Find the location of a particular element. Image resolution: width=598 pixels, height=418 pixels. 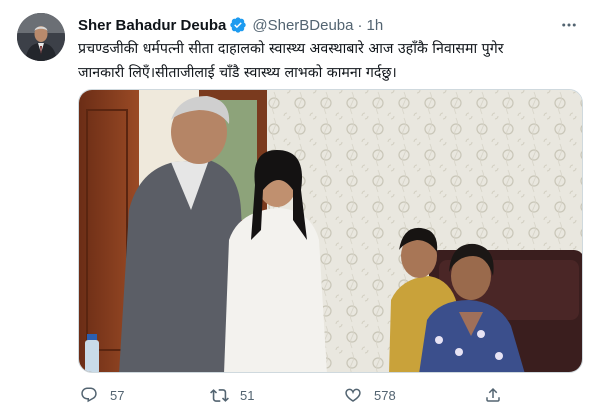

retweet-button: 51 is located at coordinates (231, 395).